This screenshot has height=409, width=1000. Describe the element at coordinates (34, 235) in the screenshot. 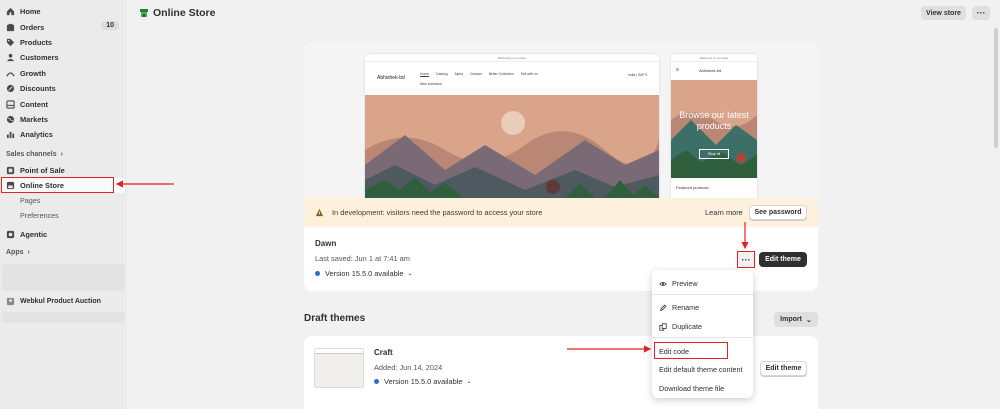

I see `sidebar-item-label: Agentic` at that location.